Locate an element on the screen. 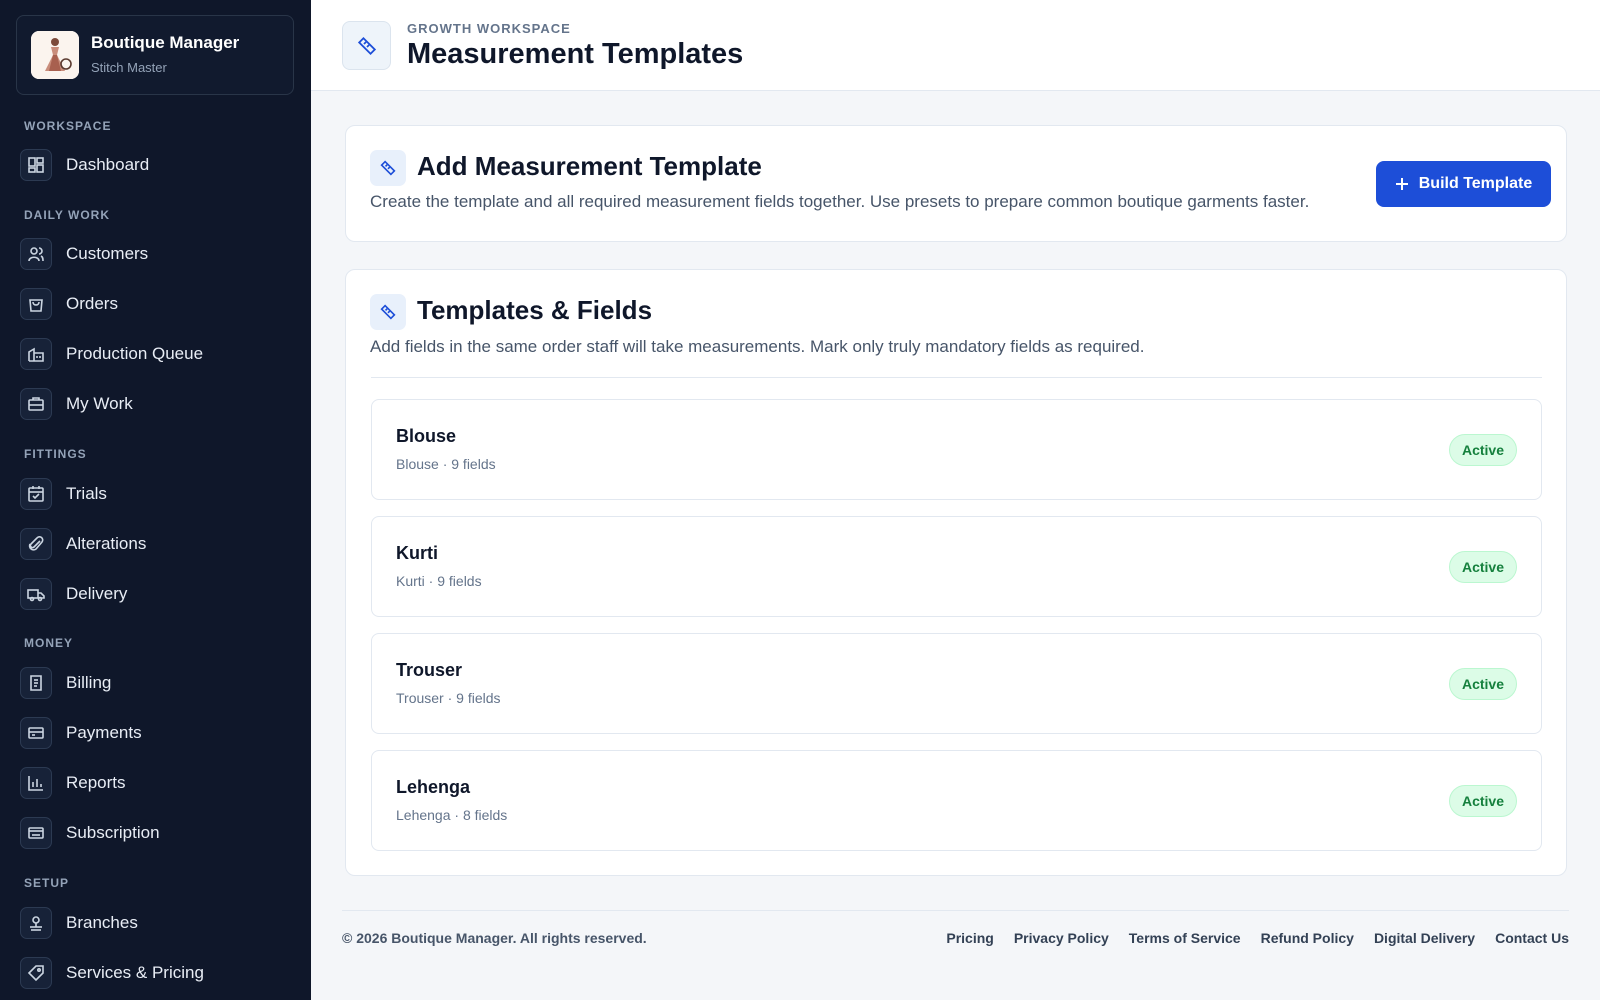  template-row: Lehenga Lehenga · 8 fields Active is located at coordinates (956, 800).